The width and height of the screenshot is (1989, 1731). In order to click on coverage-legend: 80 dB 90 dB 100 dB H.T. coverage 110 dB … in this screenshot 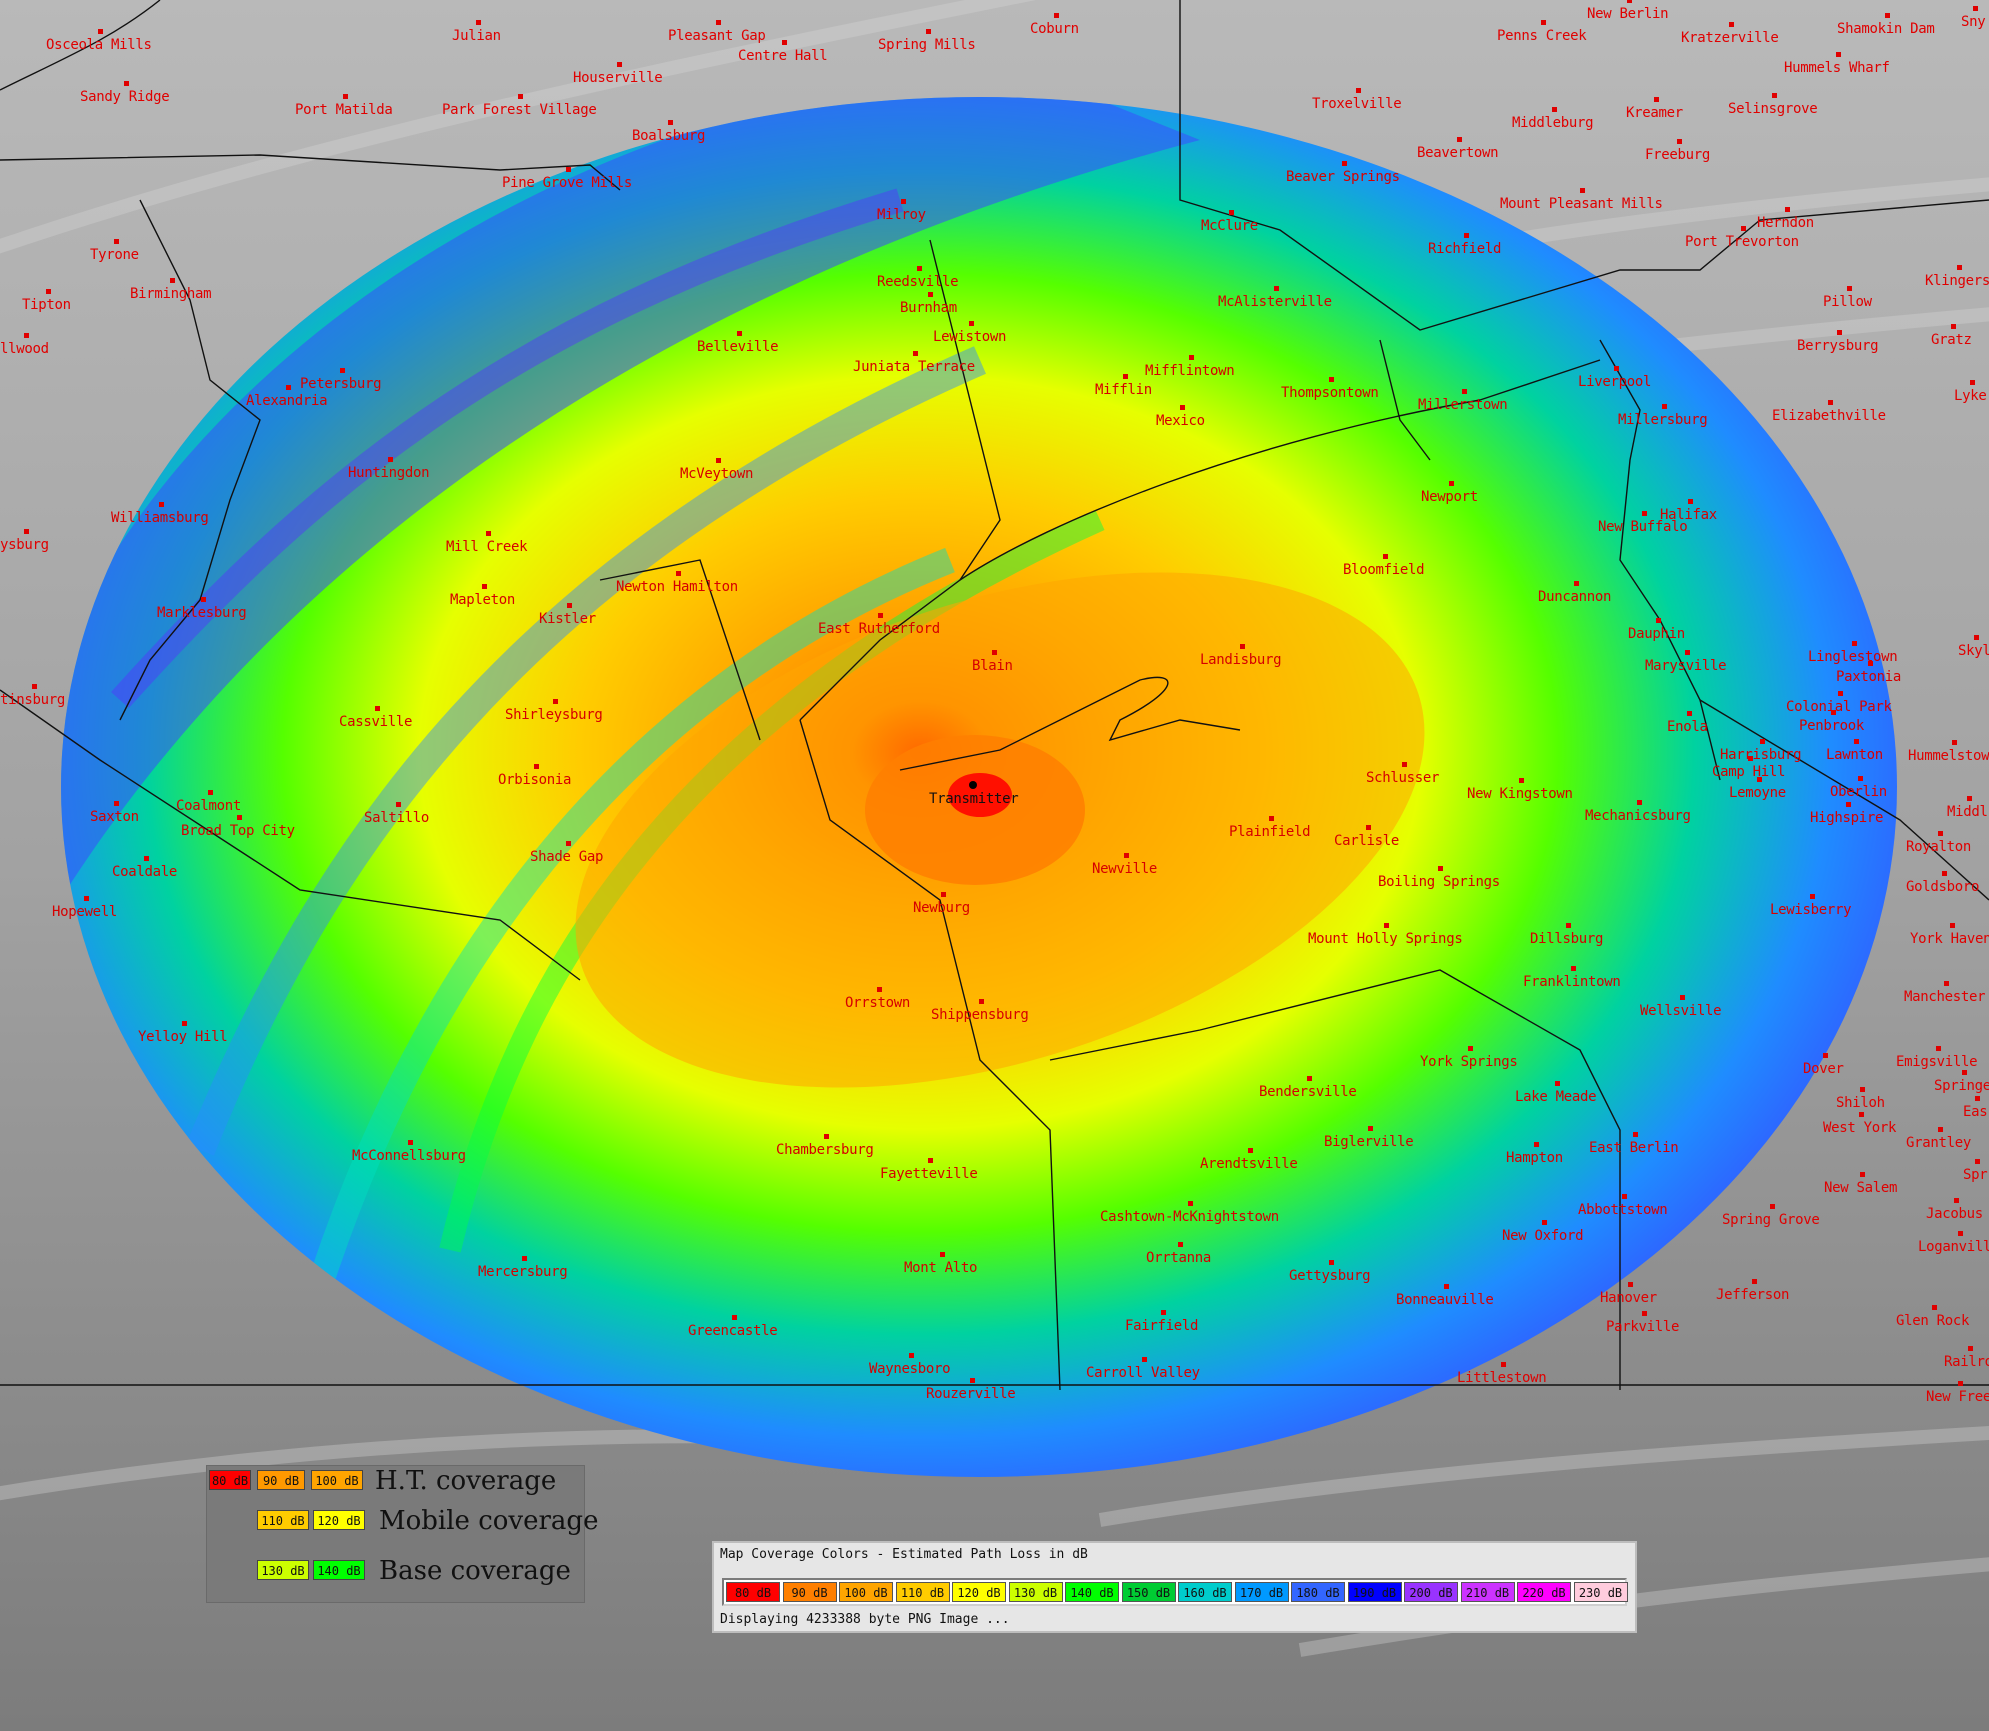, I will do `click(402, 1534)`.